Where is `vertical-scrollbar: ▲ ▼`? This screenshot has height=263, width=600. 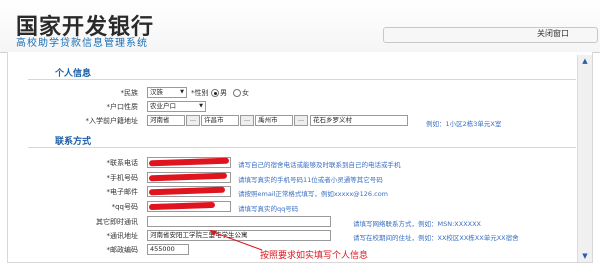 vertical-scrollbar: ▲ ▼ is located at coordinates (584, 158).